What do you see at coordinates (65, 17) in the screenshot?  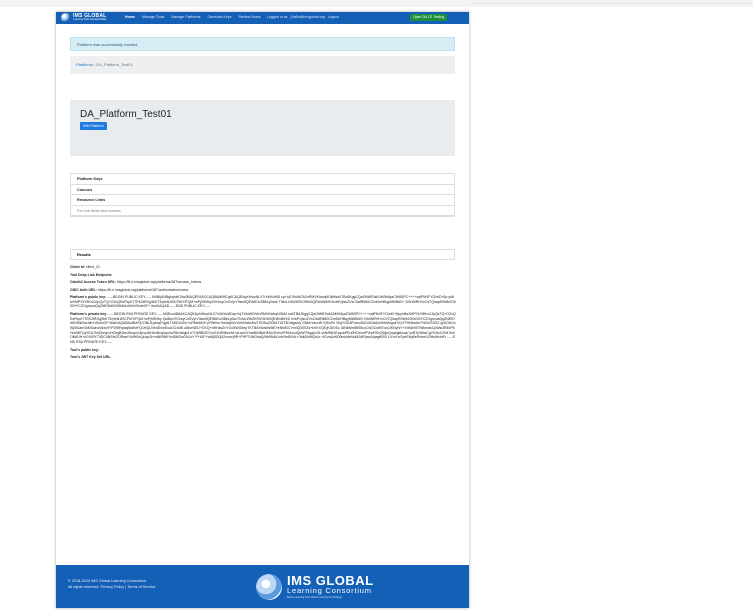 I see `globe-logo-icon` at bounding box center [65, 17].